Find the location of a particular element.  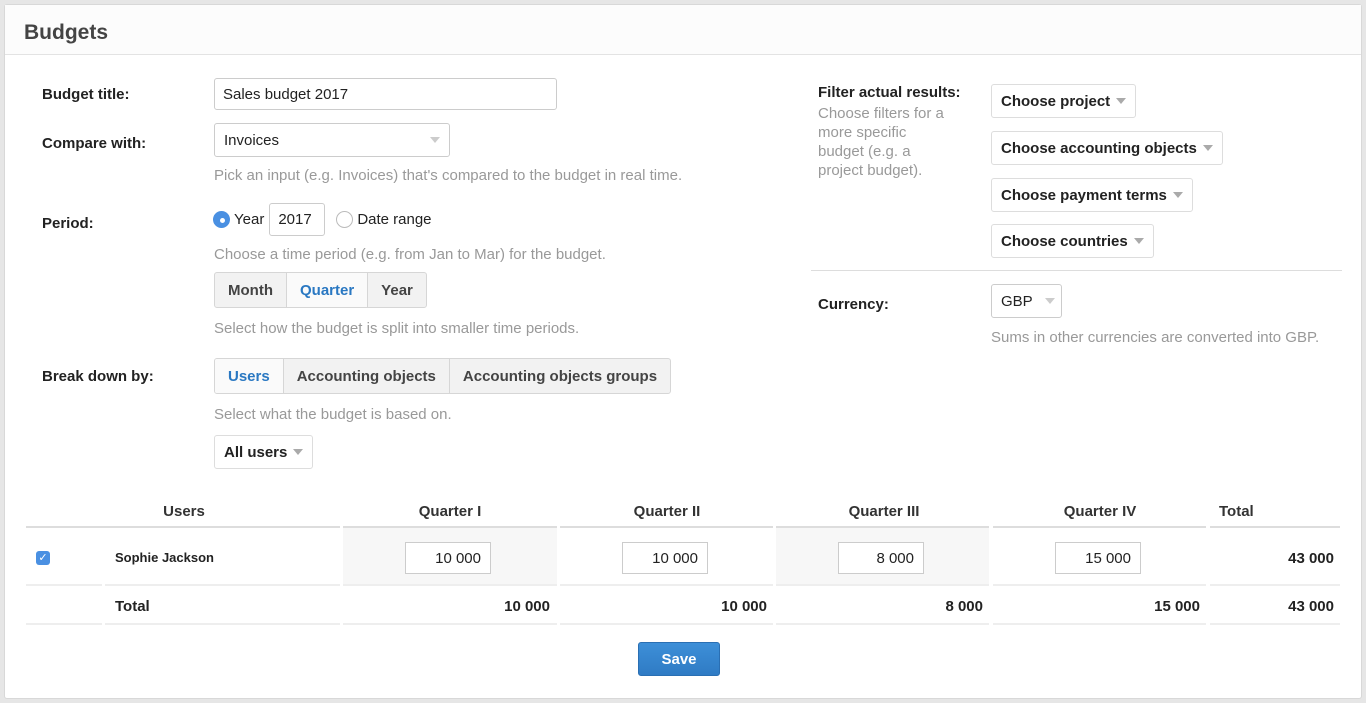

quarter-2-input is located at coordinates (665, 558).